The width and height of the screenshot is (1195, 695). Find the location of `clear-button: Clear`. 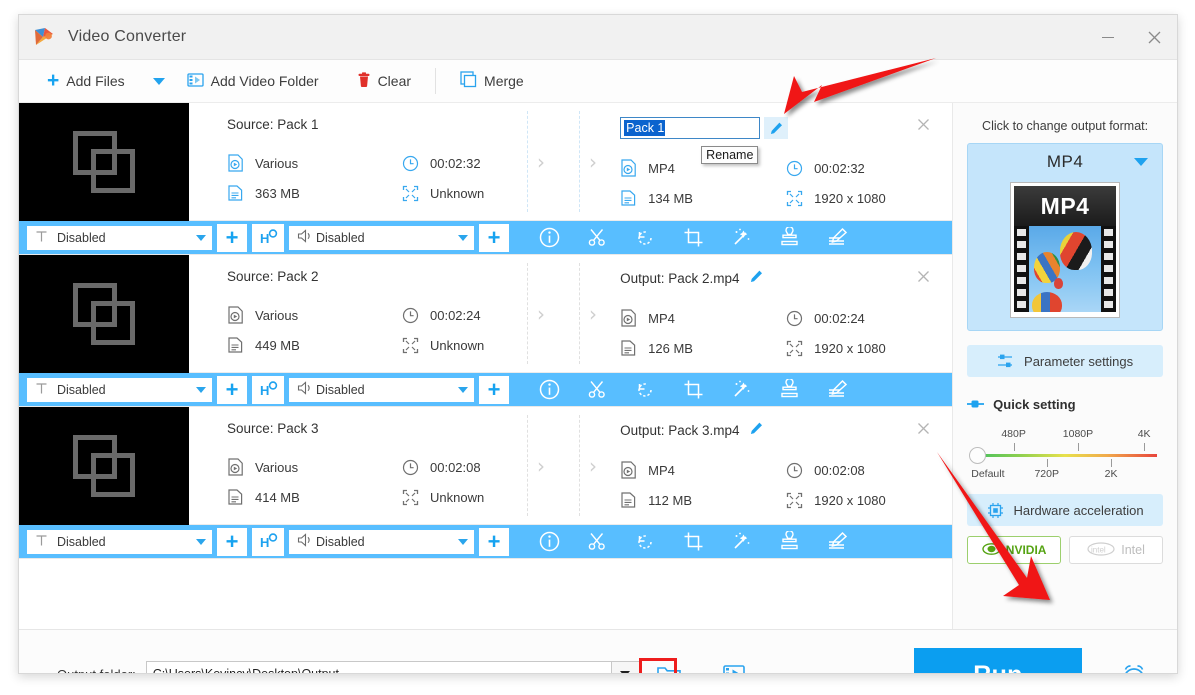

clear-button: Clear is located at coordinates (384, 81).